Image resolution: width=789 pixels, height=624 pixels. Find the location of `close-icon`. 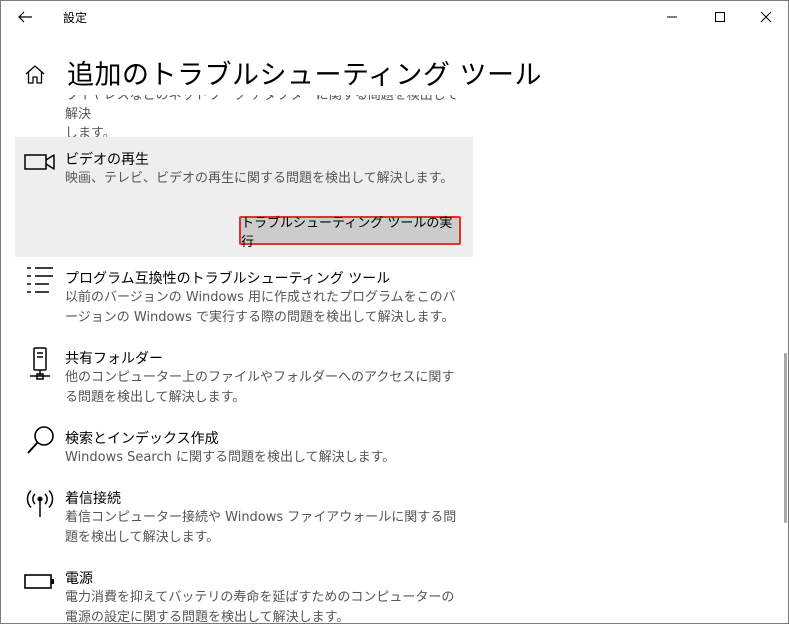

close-icon is located at coordinates (766, 17).